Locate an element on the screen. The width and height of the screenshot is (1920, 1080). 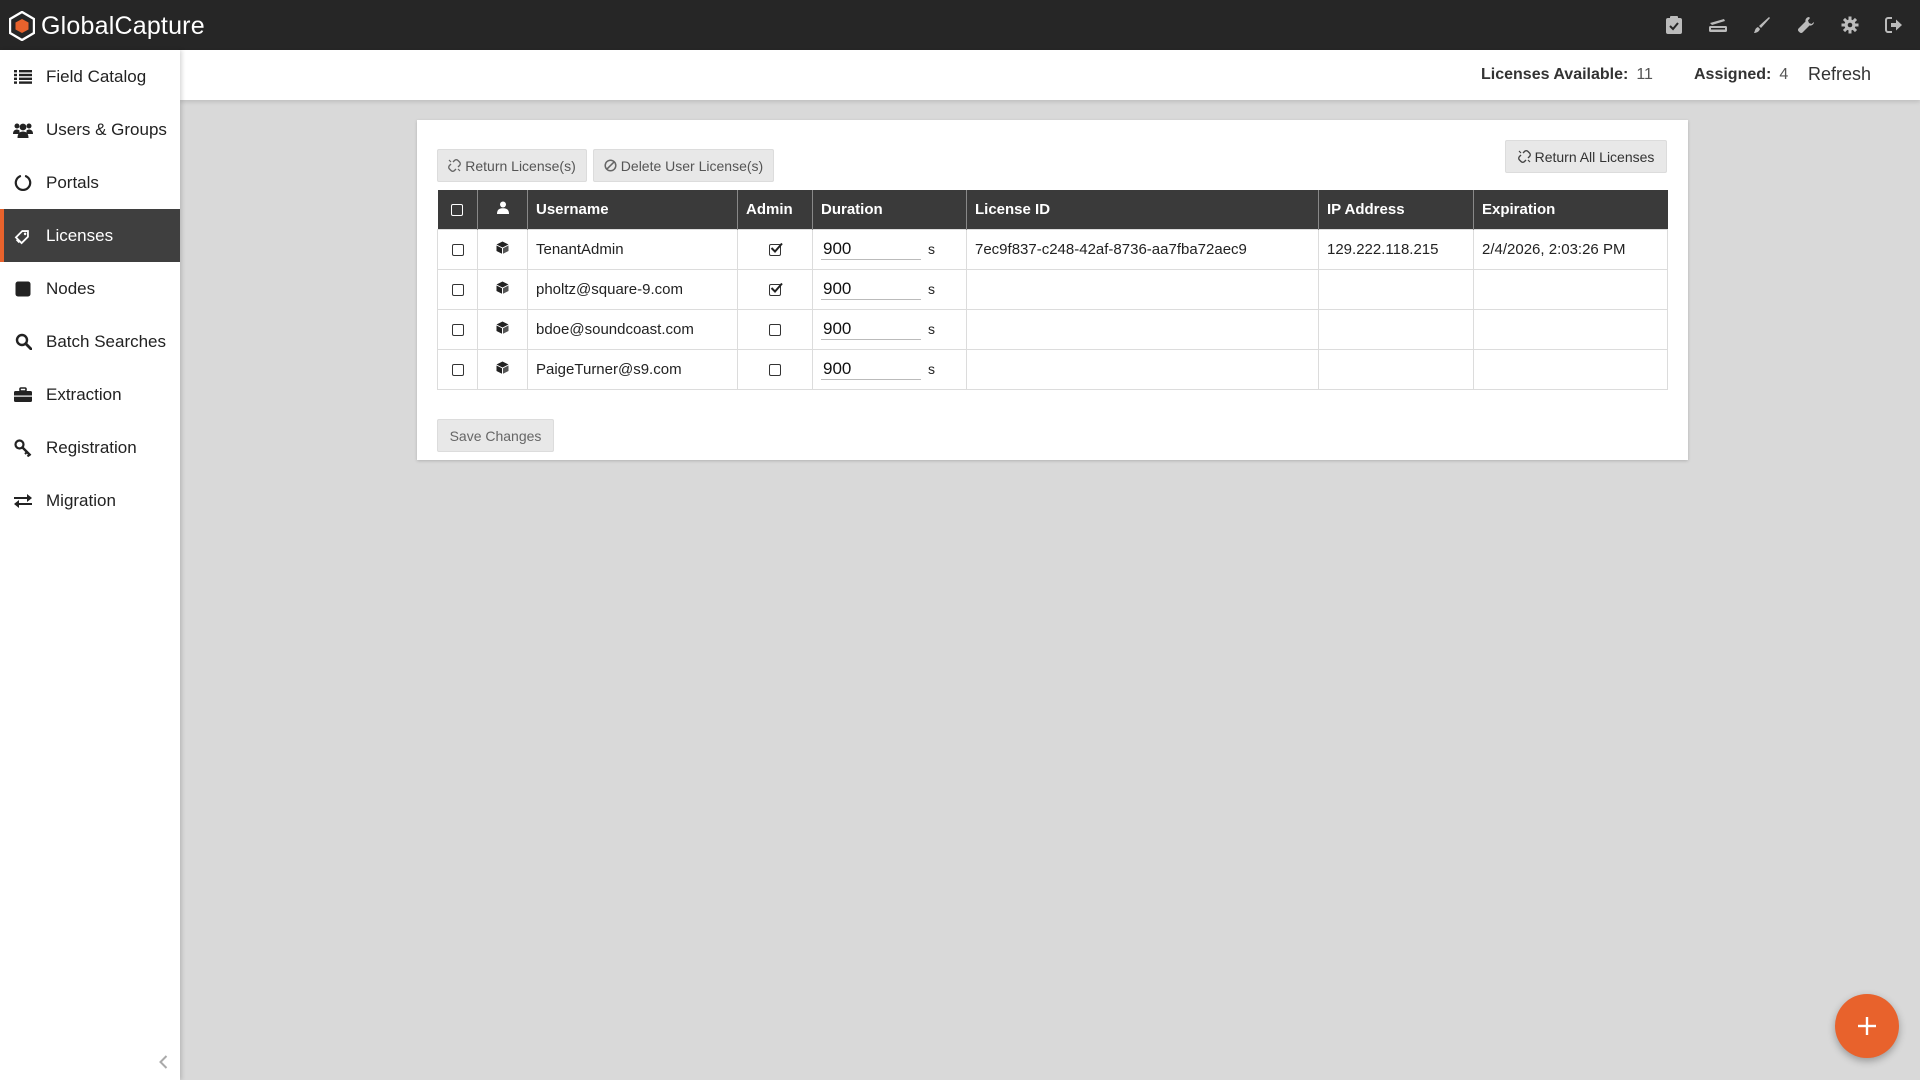
return-all-licenses-button: Return All Licenses is located at coordinates (1586, 156).